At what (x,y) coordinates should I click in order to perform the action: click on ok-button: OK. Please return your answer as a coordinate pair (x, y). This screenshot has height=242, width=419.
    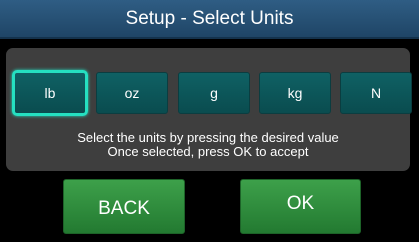
    Looking at the image, I should click on (300, 206).